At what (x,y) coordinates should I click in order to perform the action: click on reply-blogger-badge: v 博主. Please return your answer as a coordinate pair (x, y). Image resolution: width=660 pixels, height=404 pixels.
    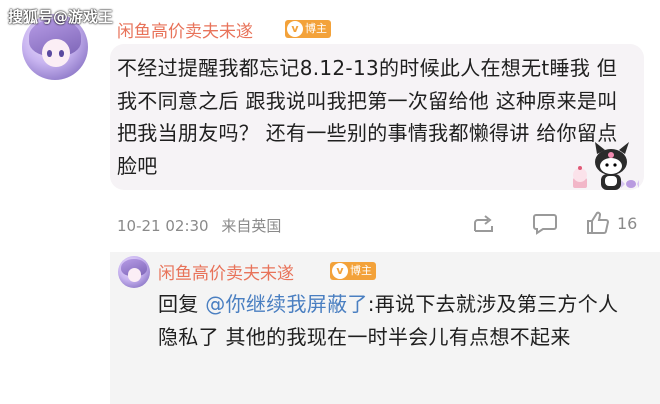
    Looking at the image, I should click on (353, 271).